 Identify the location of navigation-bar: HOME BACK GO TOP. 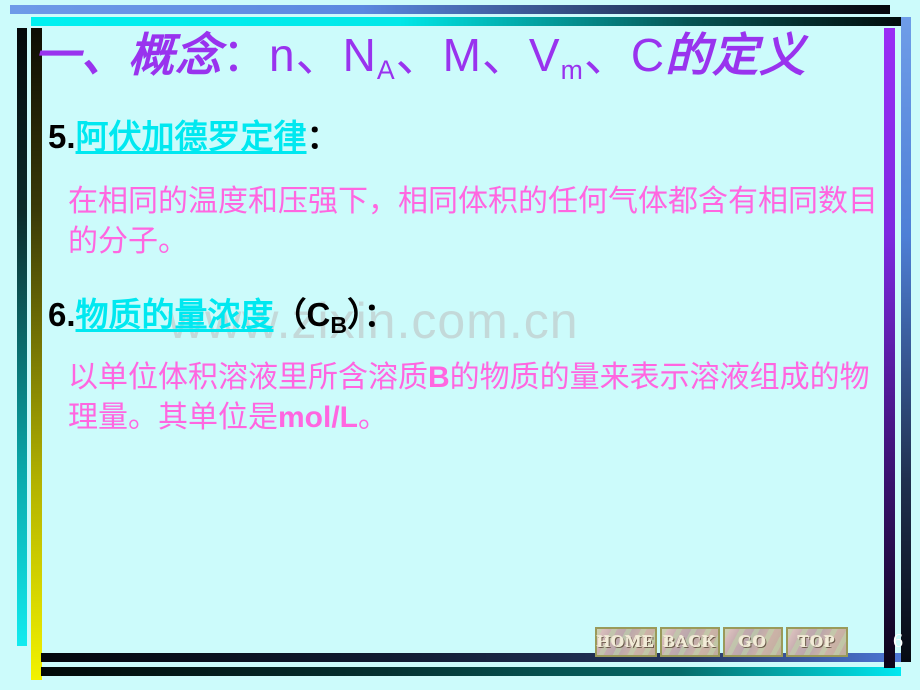
(721, 642).